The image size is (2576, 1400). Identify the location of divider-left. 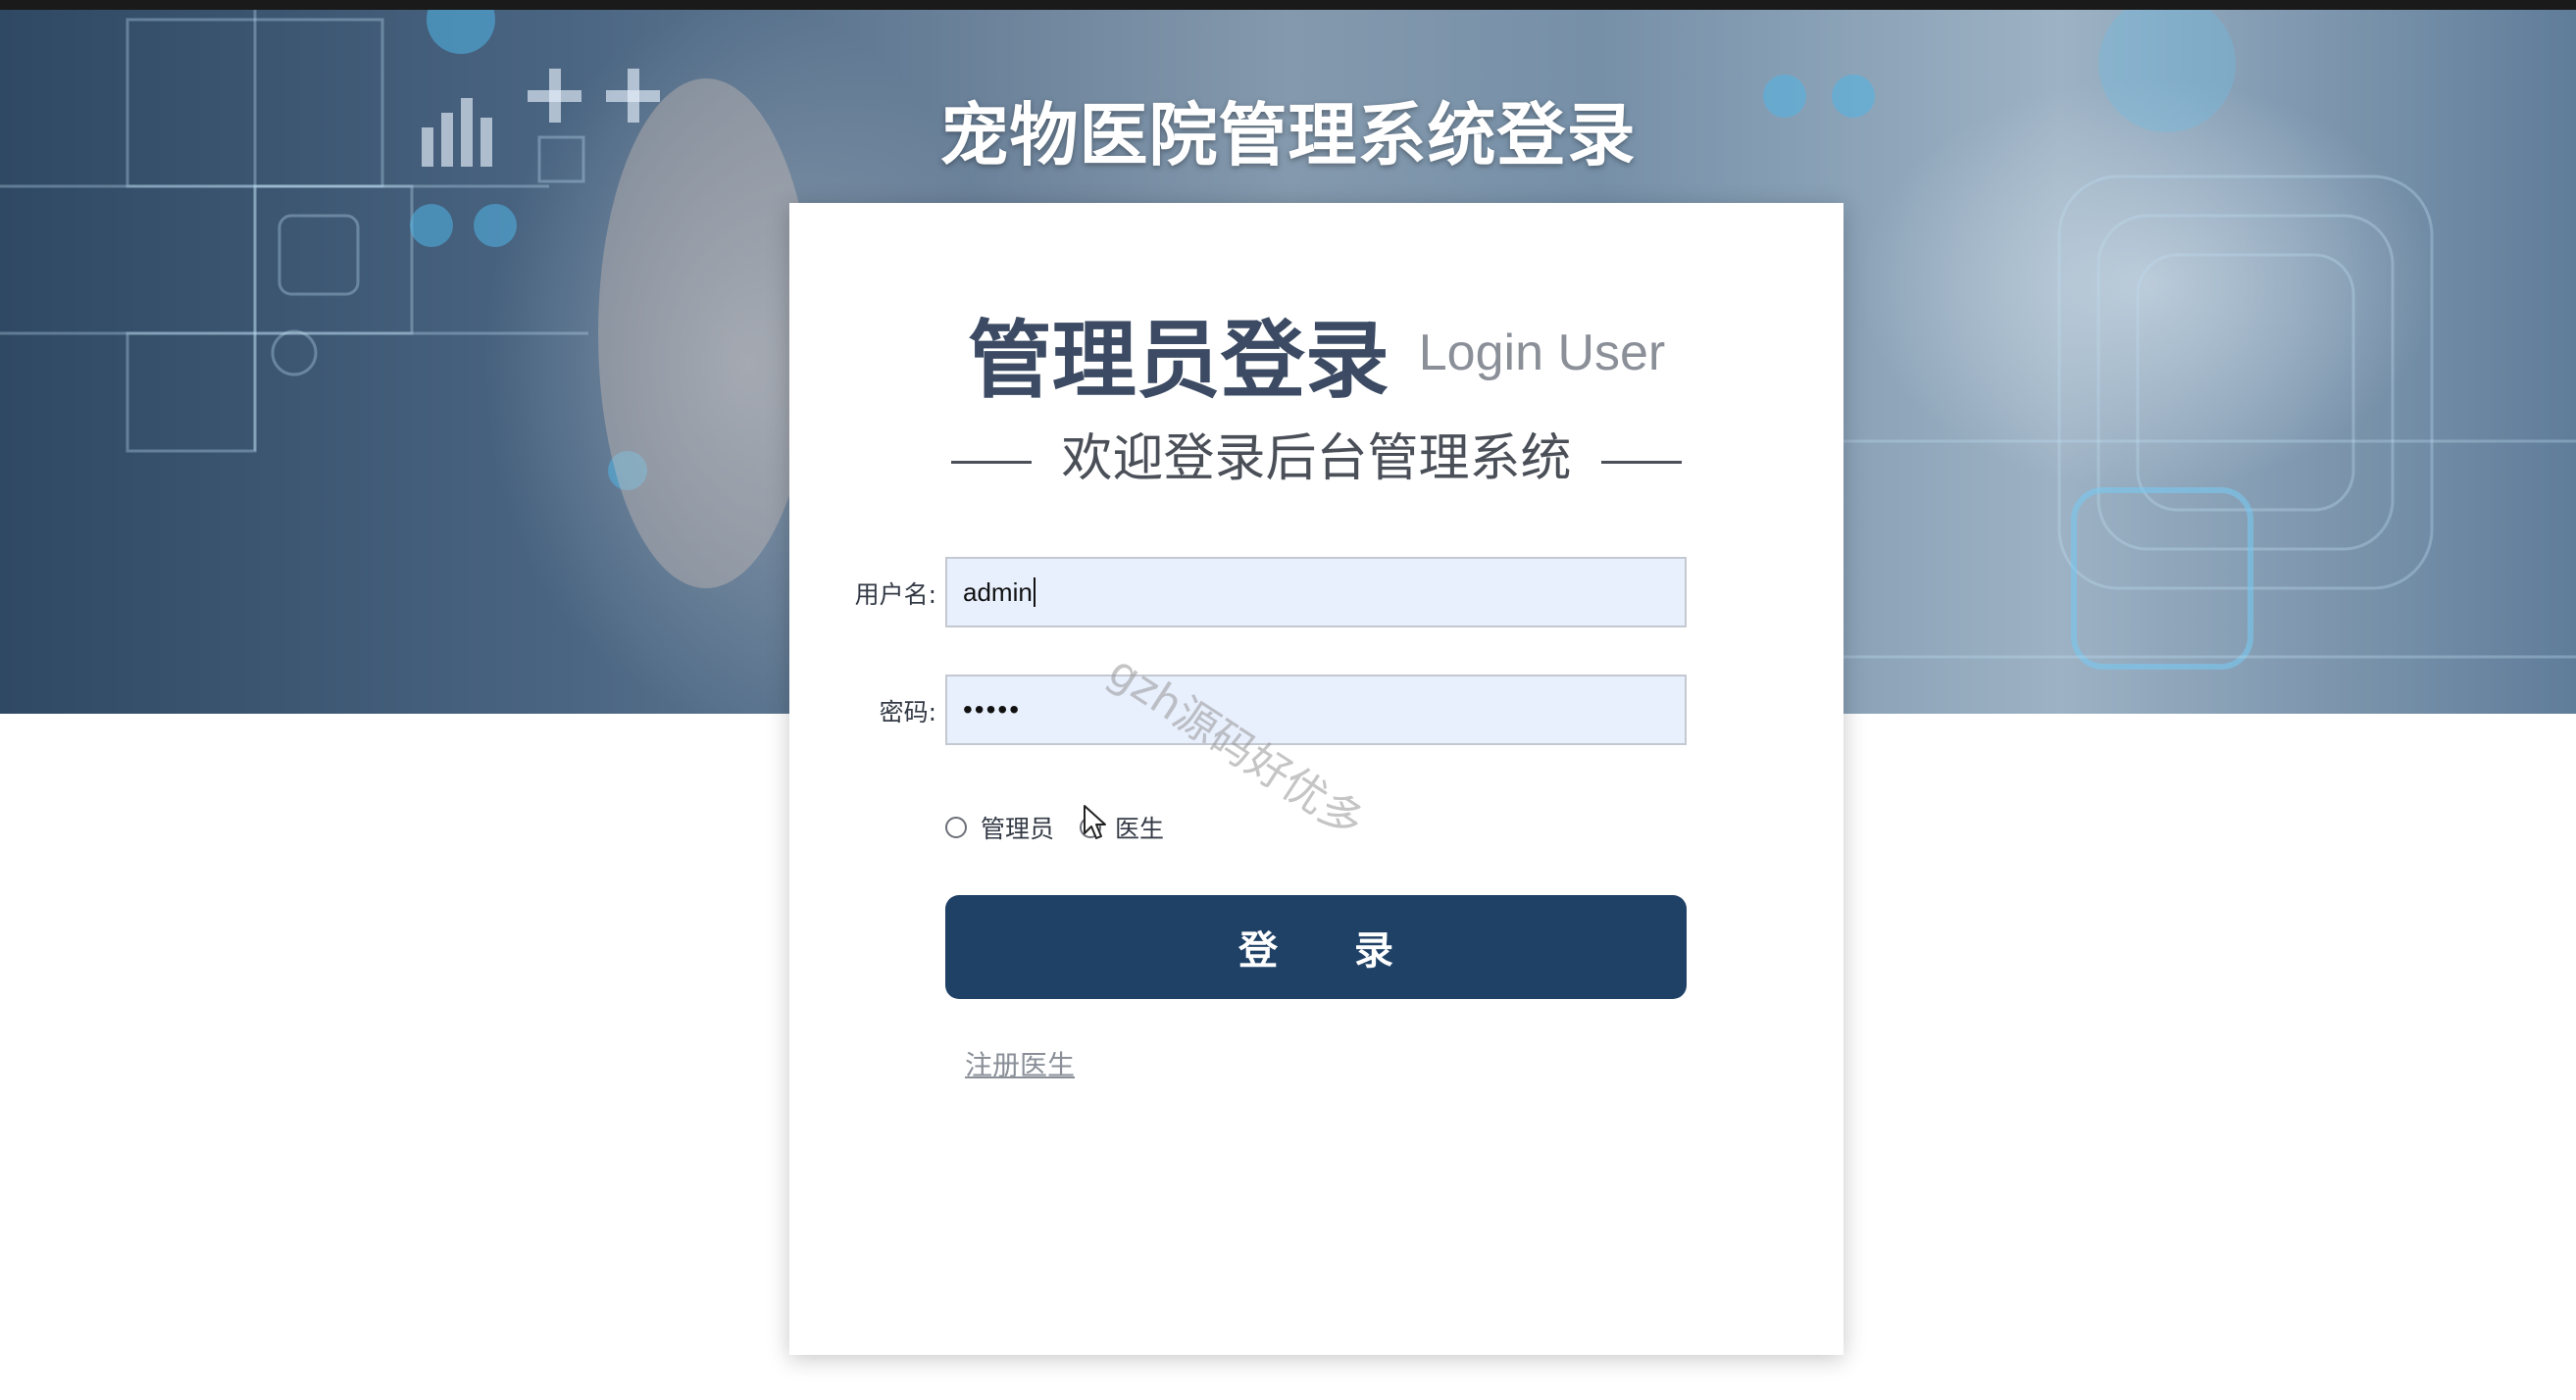
(992, 462).